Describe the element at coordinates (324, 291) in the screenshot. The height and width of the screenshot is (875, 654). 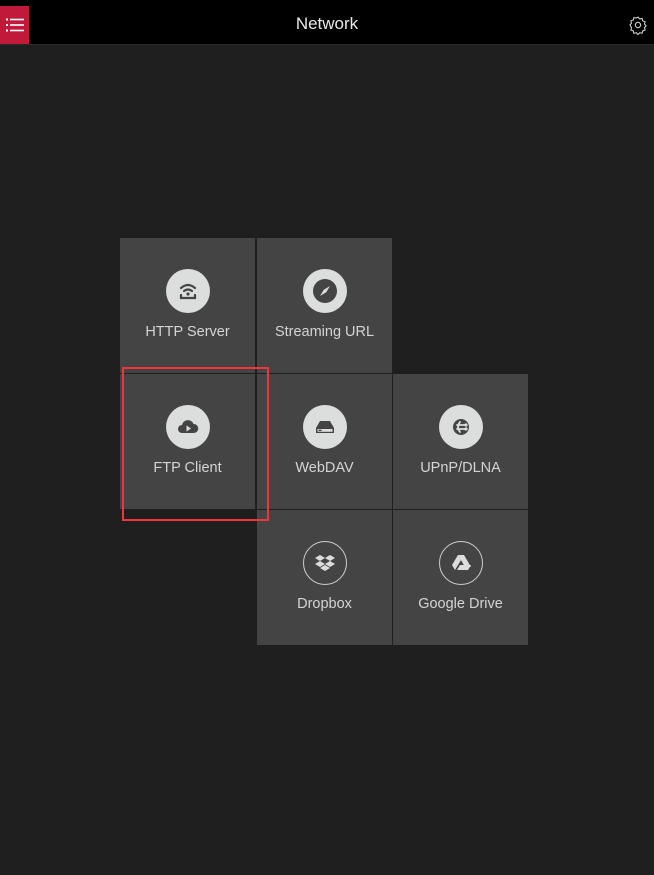
I see `compass-icon` at that location.